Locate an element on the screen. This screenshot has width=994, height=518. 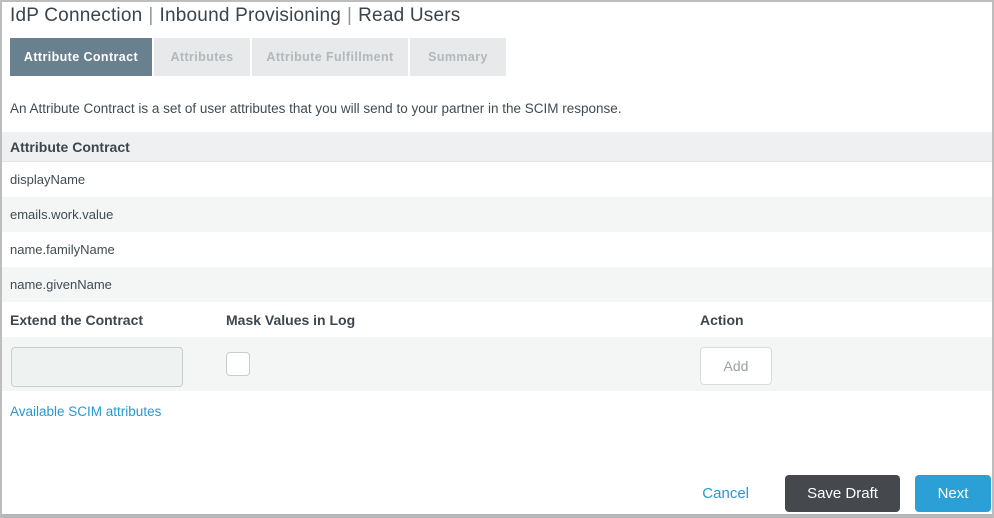
available-scim-attributes-link: Available SCIM attributes is located at coordinates (85, 411).